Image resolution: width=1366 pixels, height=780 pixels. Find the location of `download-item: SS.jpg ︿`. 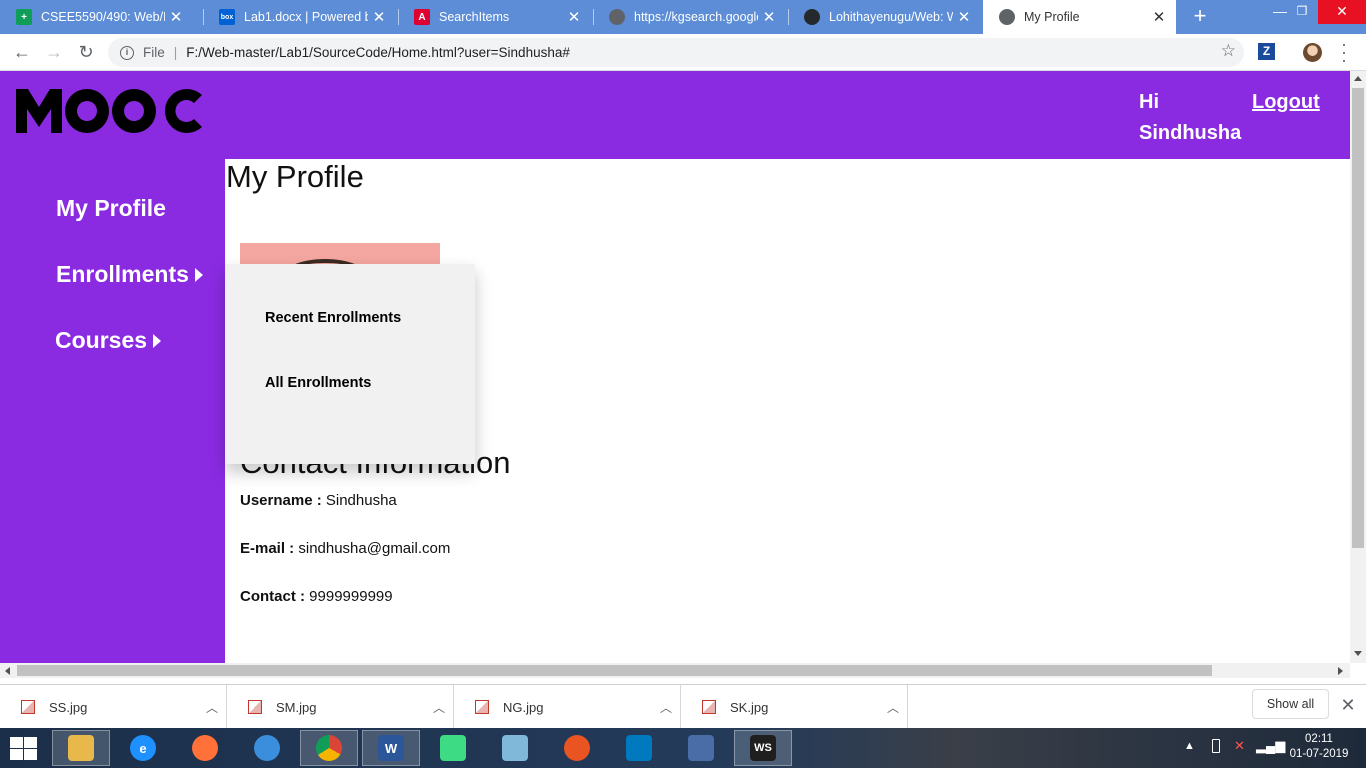

download-item: SS.jpg ︿ is located at coordinates (113, 707).